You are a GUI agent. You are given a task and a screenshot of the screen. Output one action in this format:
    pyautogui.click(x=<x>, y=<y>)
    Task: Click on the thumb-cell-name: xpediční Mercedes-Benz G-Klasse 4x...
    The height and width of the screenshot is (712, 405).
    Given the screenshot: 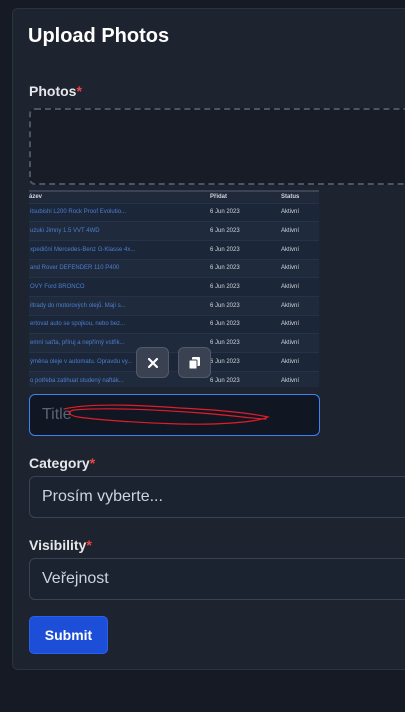 What is the action you would take?
    pyautogui.click(x=119, y=249)
    